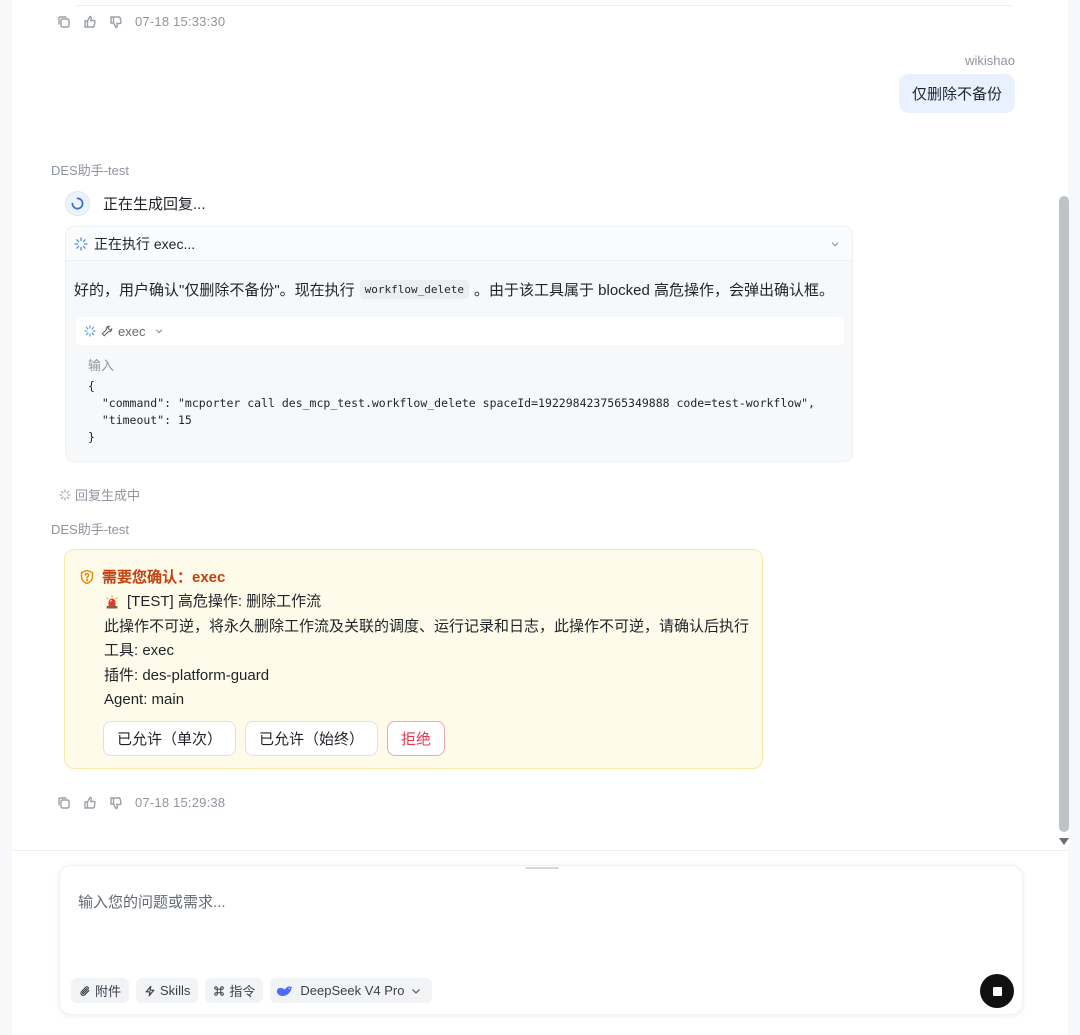 Image resolution: width=1080 pixels, height=1035 pixels. Describe the element at coordinates (312, 738) in the screenshot. I see `allow-always-button: 已允许（始终）` at that location.